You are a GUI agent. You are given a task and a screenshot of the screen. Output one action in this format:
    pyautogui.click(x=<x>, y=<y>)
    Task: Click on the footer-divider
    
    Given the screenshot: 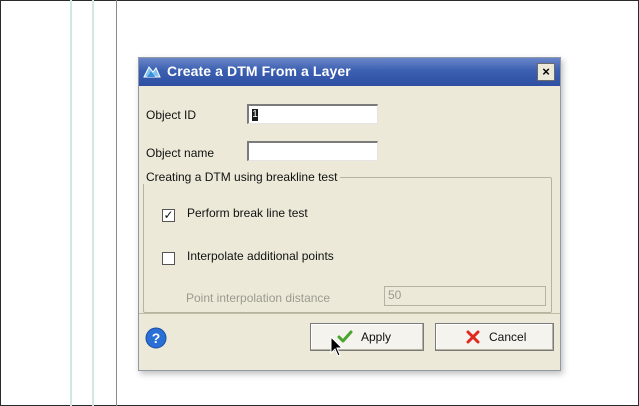 What is the action you would take?
    pyautogui.click(x=349, y=313)
    